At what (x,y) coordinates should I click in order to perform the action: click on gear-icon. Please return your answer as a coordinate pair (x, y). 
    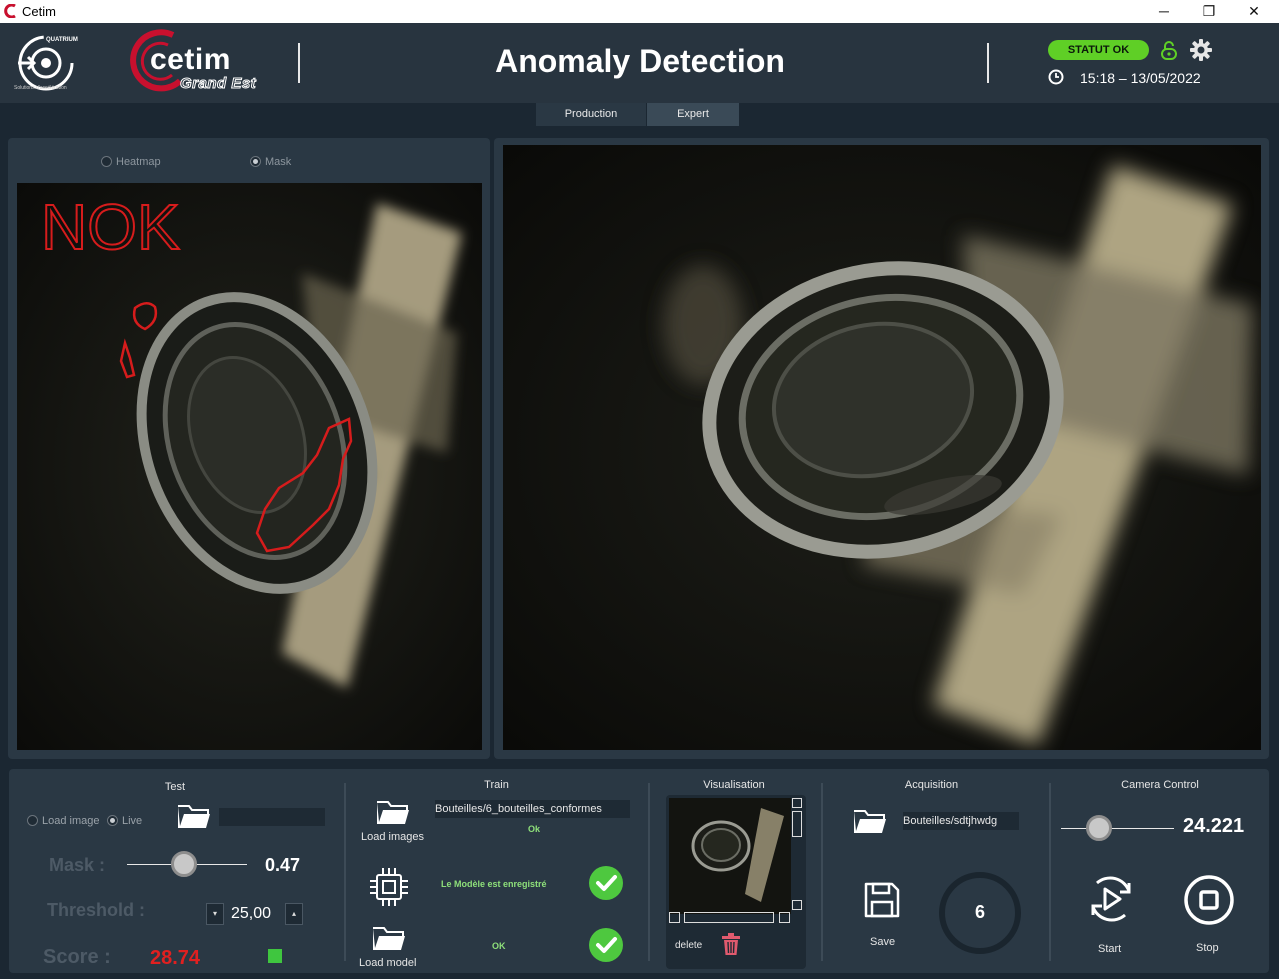
    Looking at the image, I should click on (1201, 50).